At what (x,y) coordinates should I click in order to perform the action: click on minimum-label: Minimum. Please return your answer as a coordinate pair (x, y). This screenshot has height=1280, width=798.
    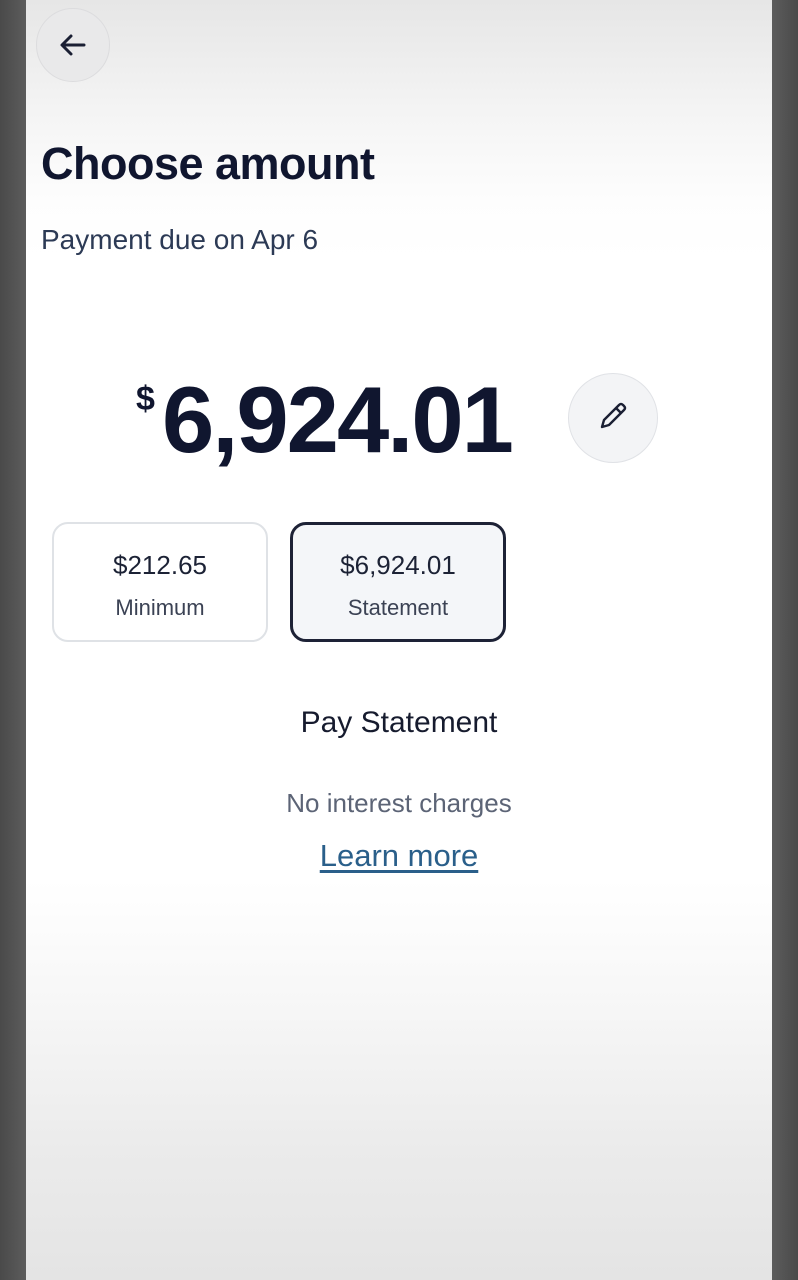
    Looking at the image, I should click on (160, 607).